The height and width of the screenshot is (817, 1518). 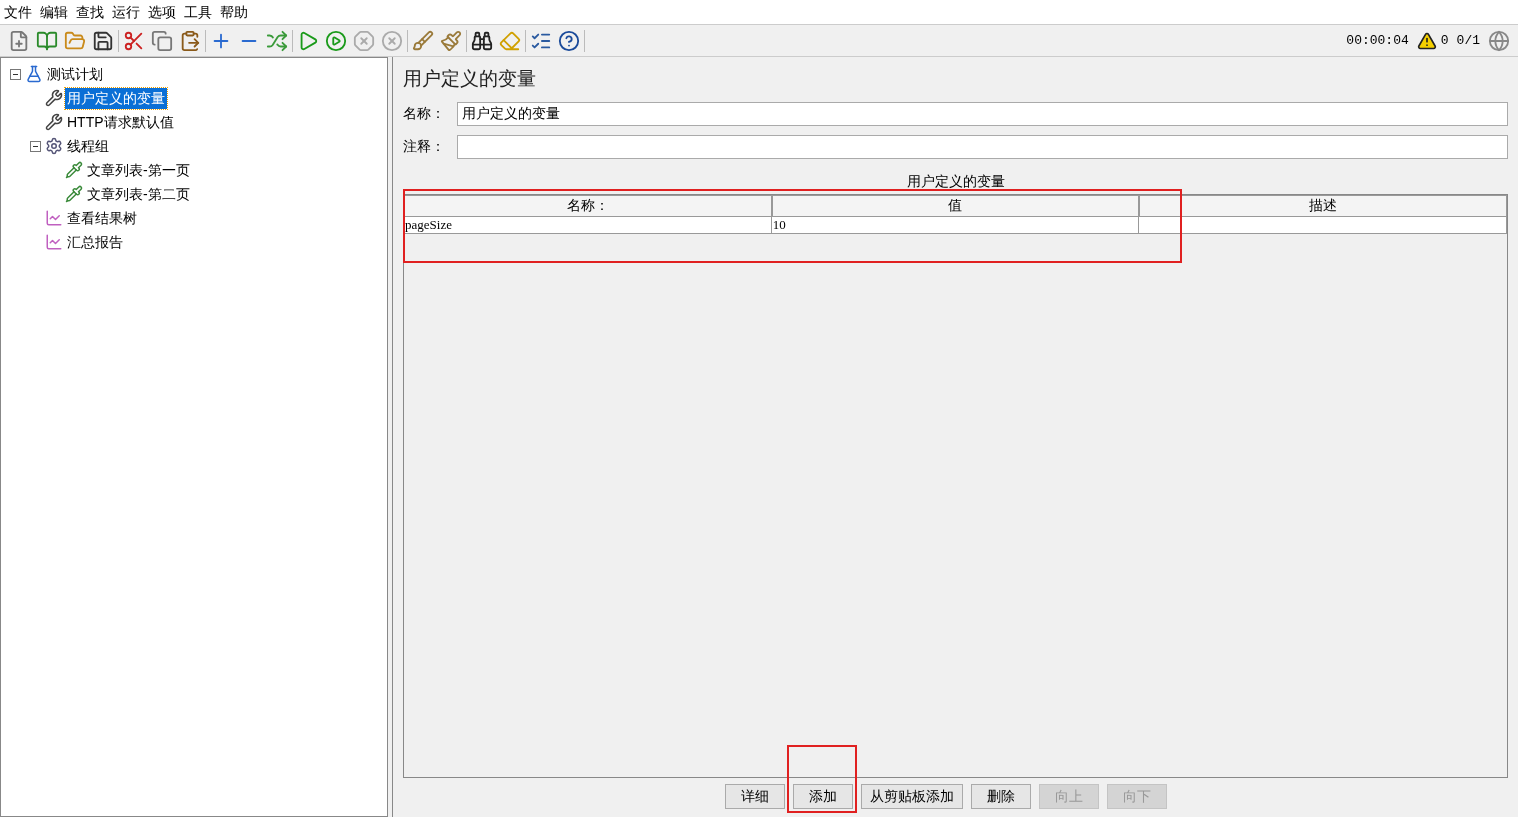 I want to click on tree-item: 测试计划, so click(x=75, y=74).